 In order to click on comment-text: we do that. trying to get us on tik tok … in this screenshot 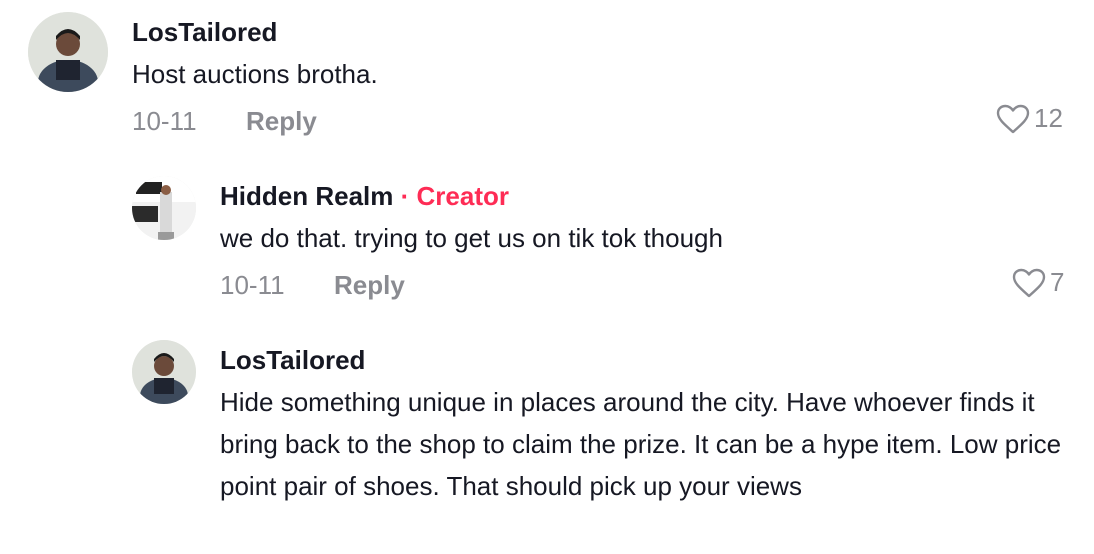, I will do `click(471, 238)`.